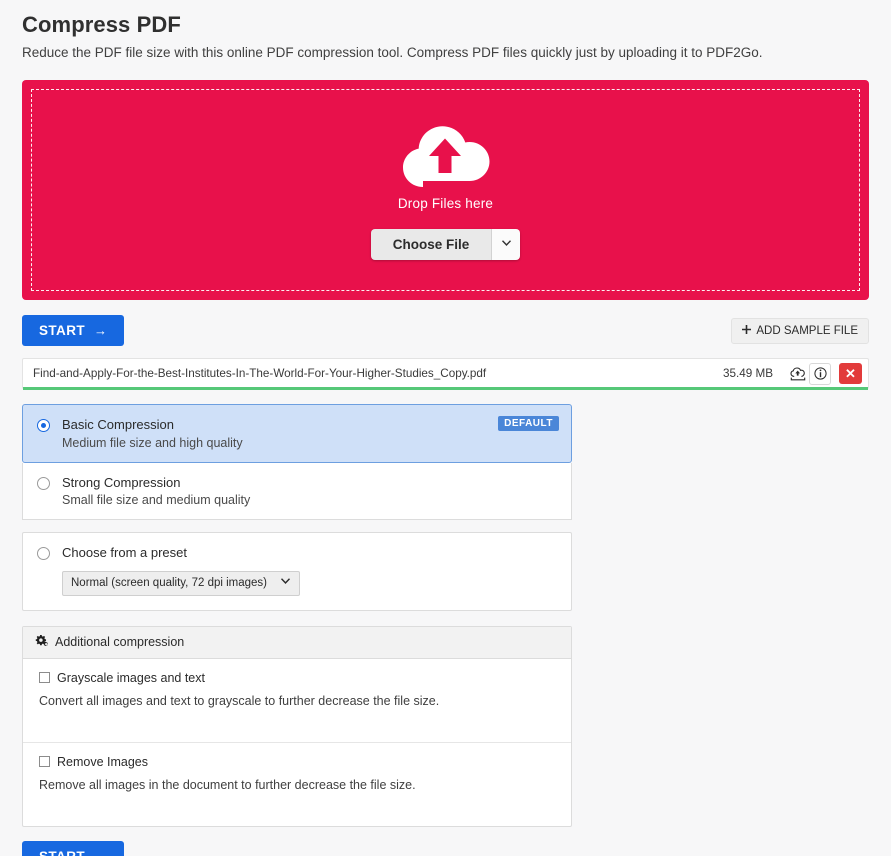 The image size is (891, 856). What do you see at coordinates (820, 373) in the screenshot?
I see `info-circle-icon` at bounding box center [820, 373].